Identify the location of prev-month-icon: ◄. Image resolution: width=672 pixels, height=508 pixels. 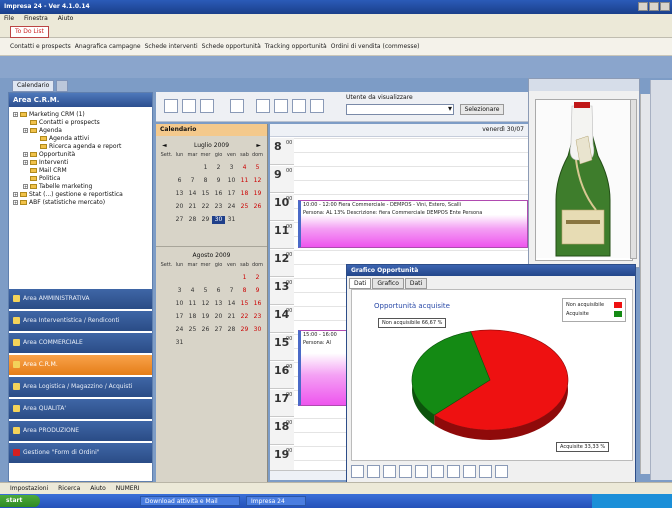
(164, 145).